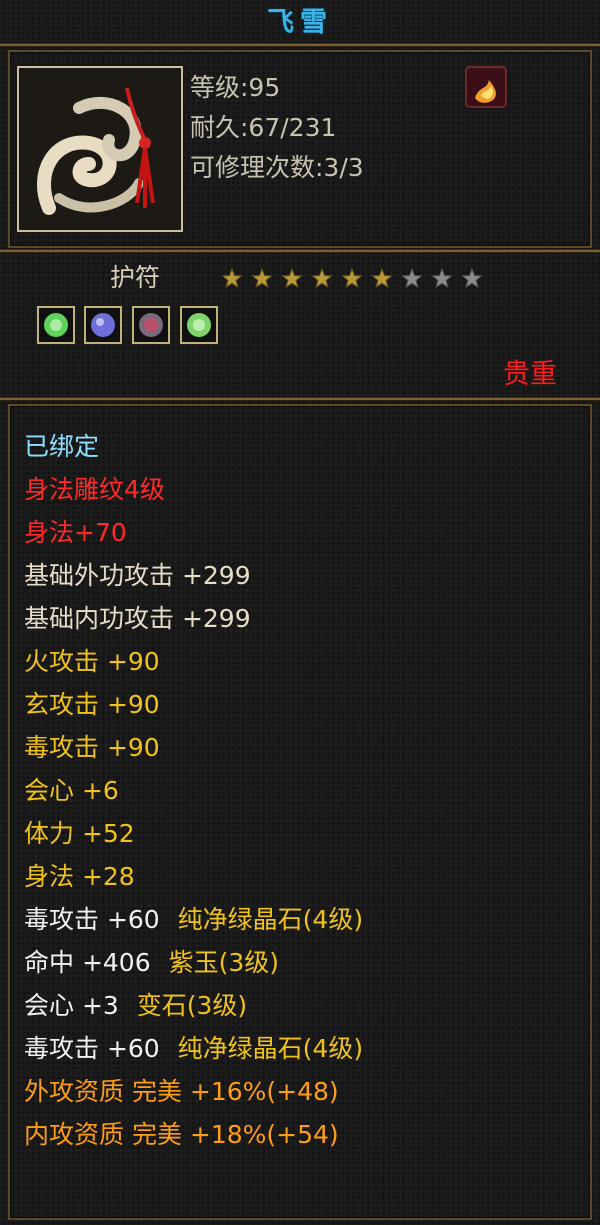 This screenshot has width=600, height=1225. I want to click on engraving-level: 身法雕纹4级, so click(94, 489).